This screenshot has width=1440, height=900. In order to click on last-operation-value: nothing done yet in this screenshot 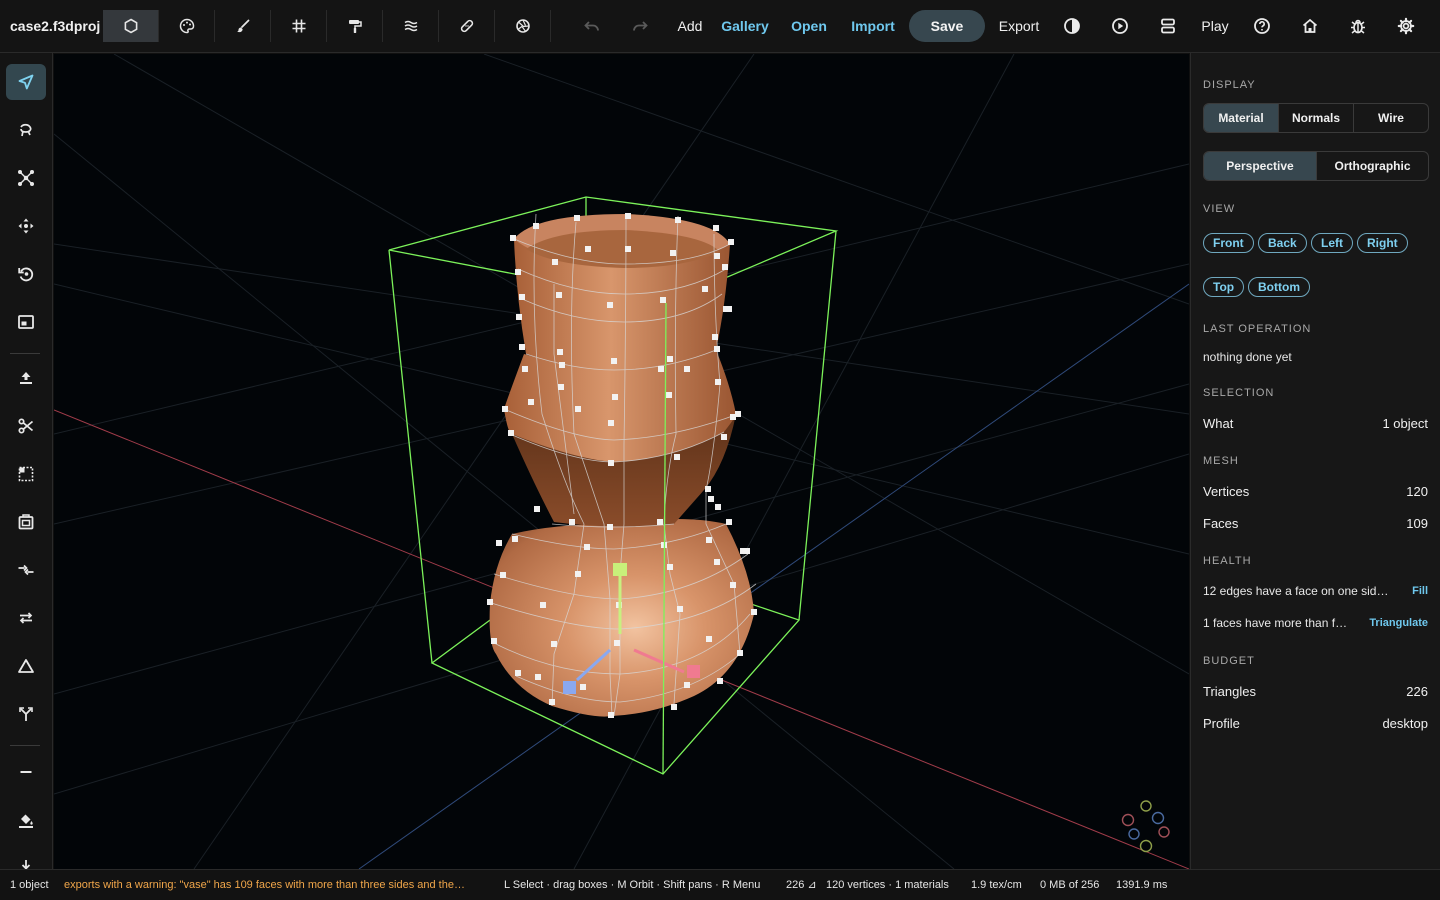, I will do `click(1247, 357)`.